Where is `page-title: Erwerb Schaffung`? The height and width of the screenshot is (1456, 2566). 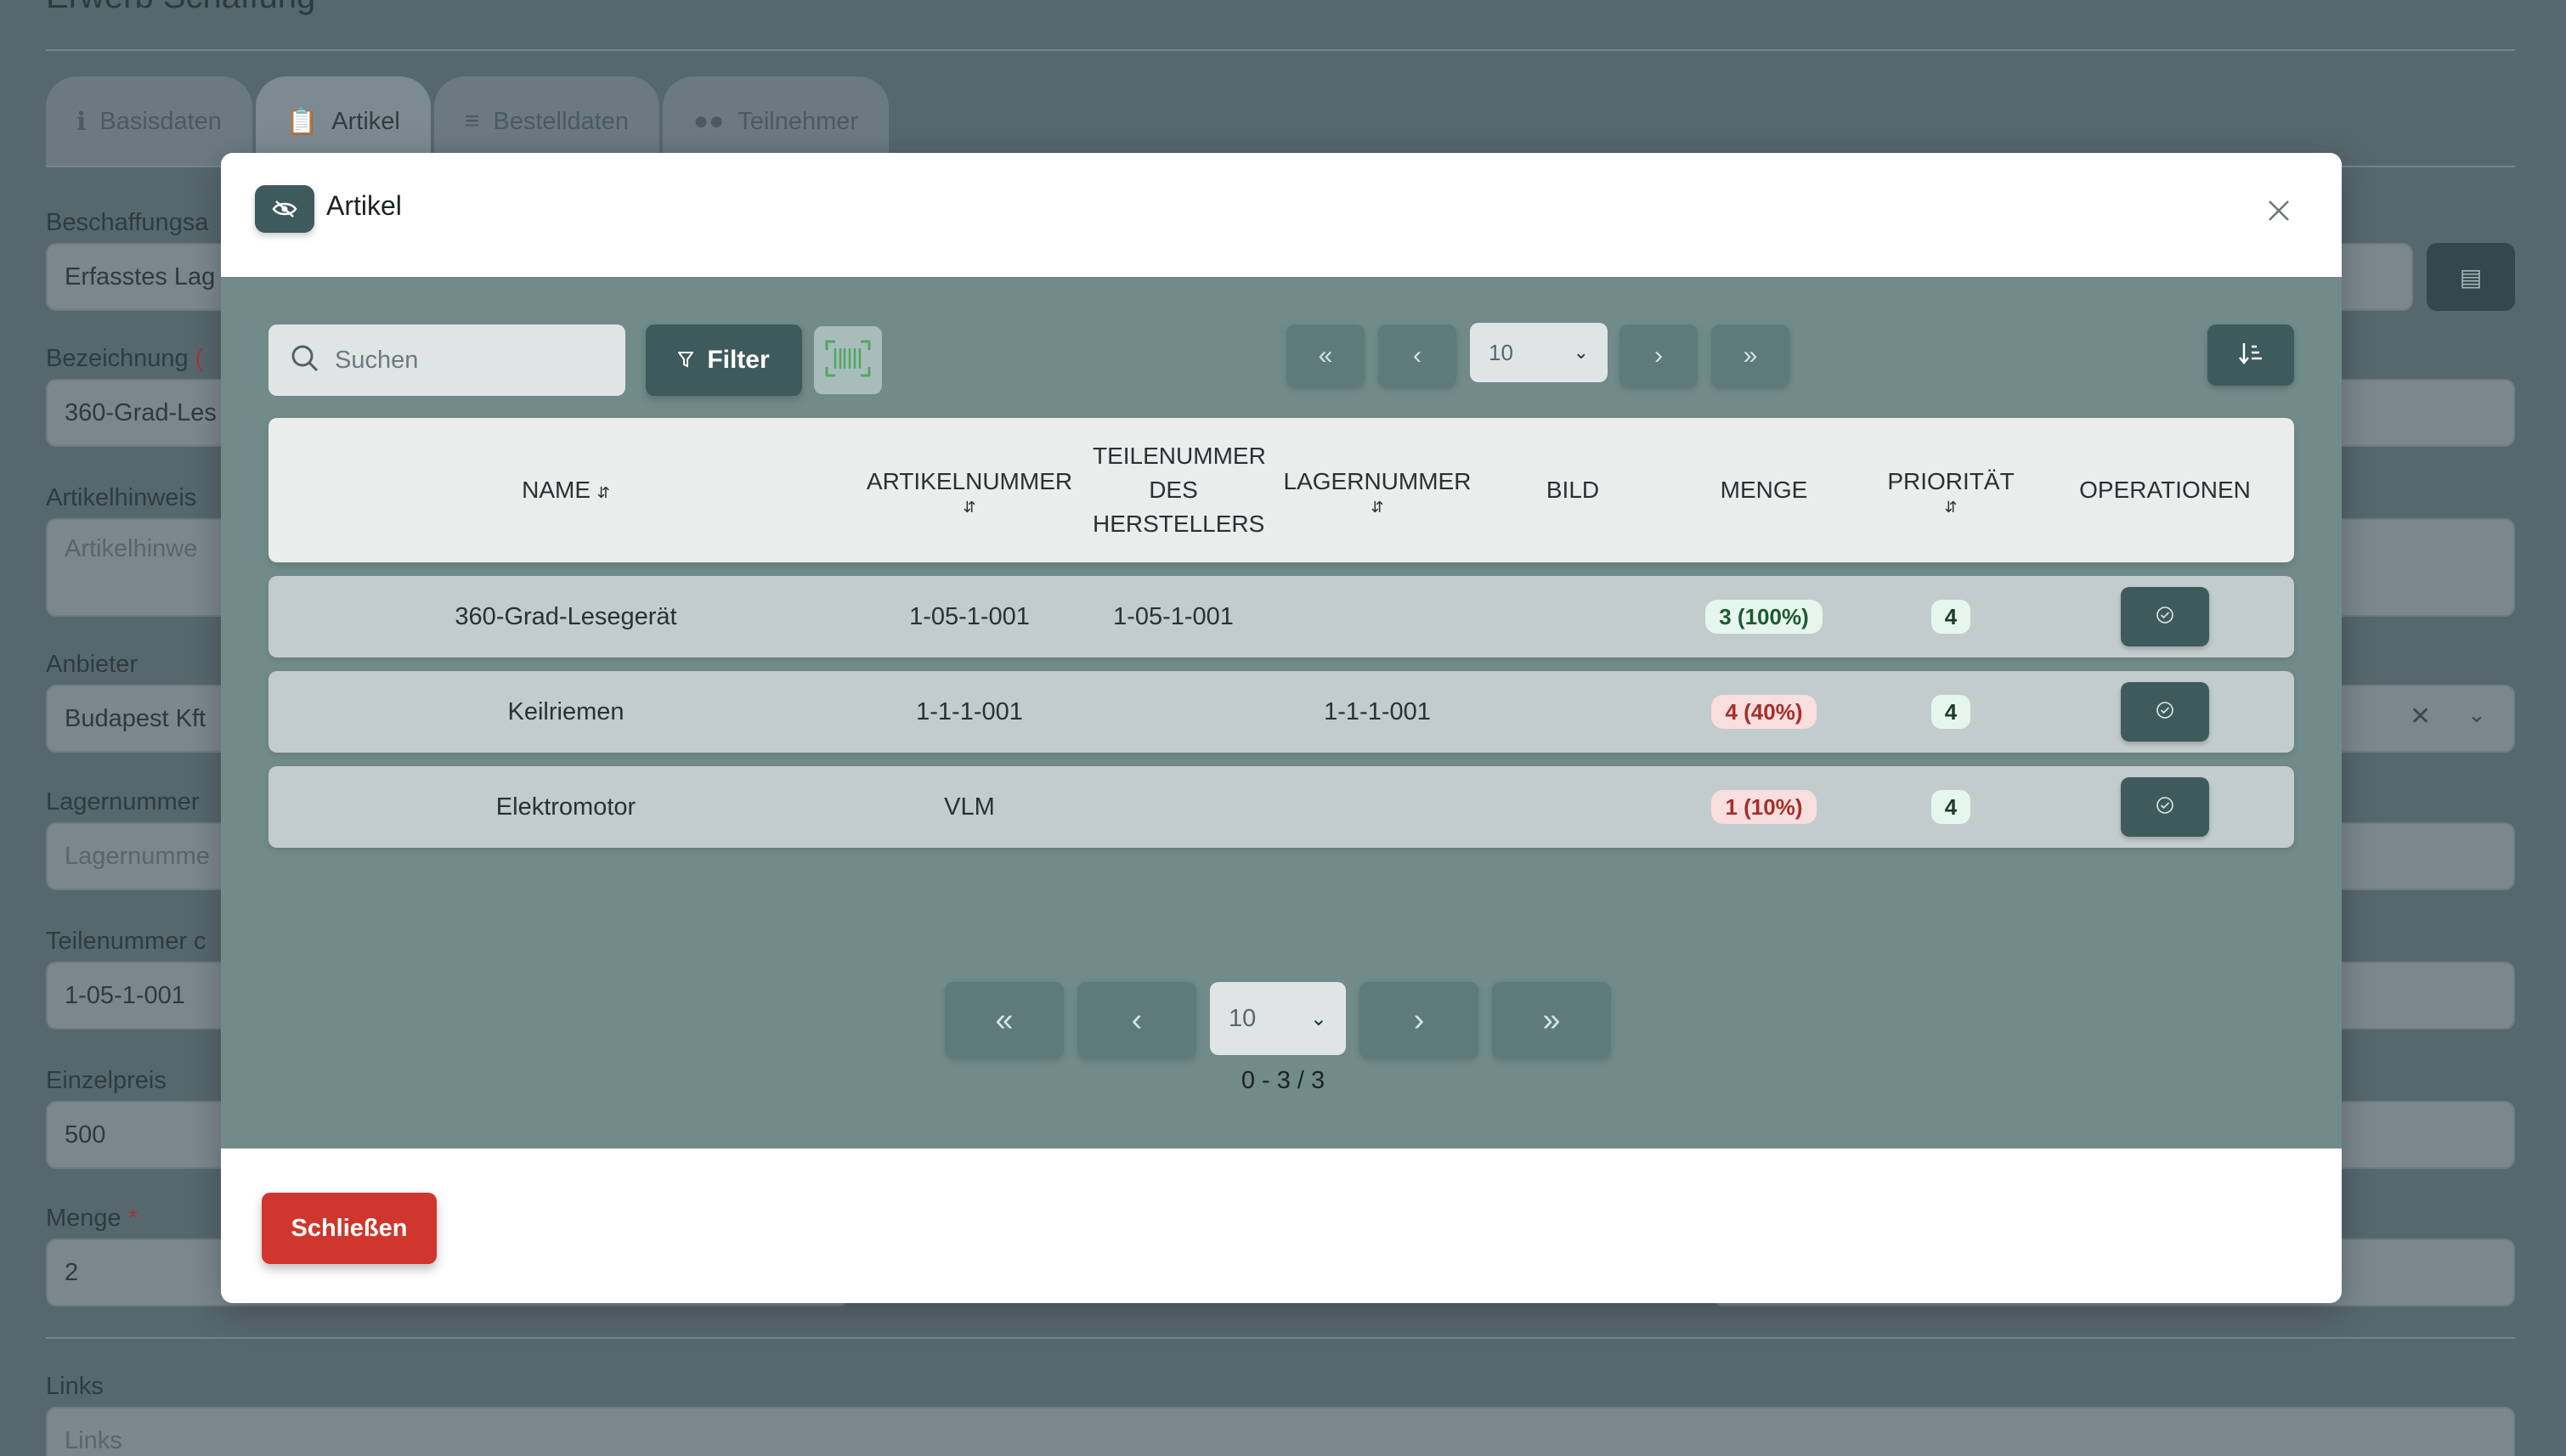
page-title: Erwerb Schaffung is located at coordinates (180, 8).